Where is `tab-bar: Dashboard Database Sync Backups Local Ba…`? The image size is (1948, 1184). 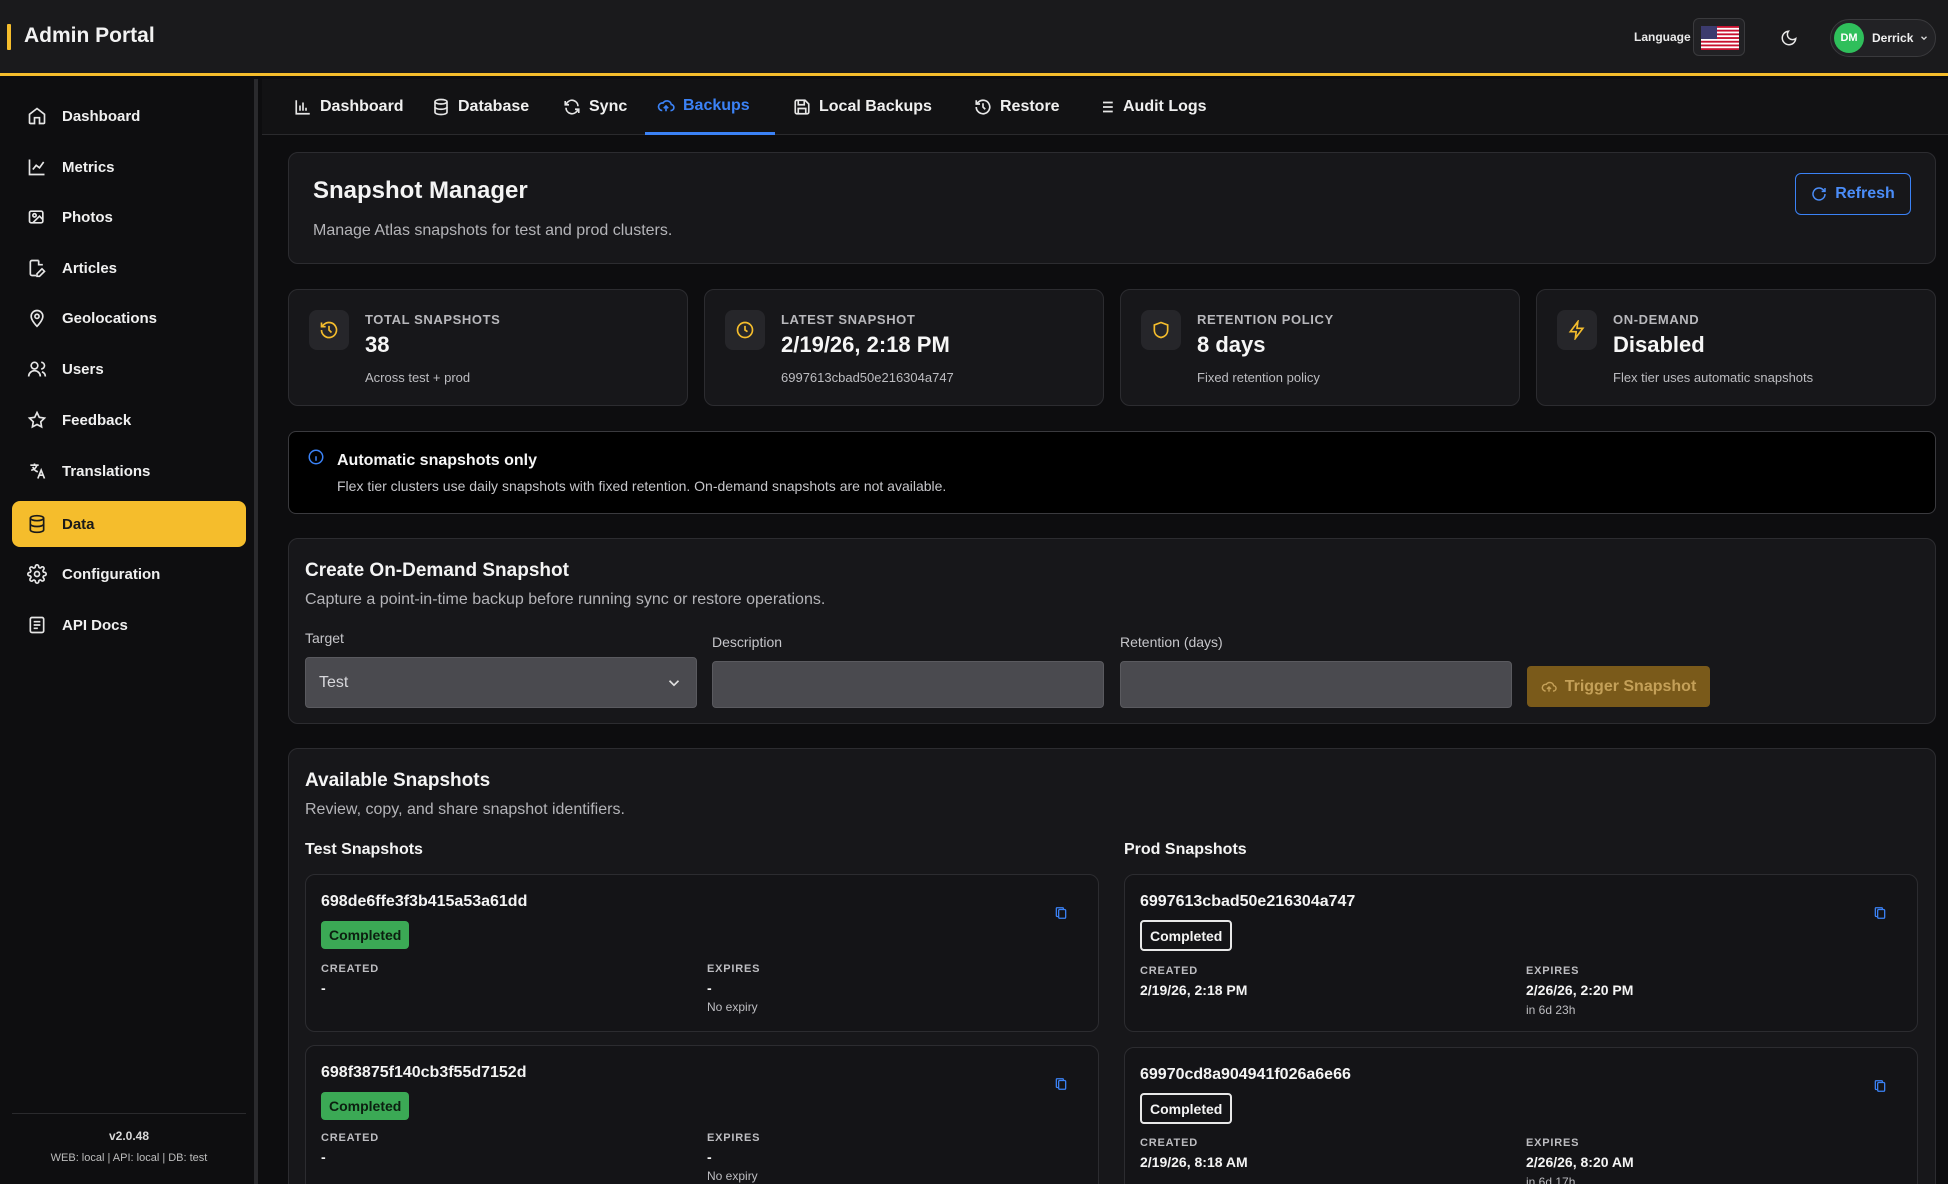 tab-bar: Dashboard Database Sync Backups Local Ba… is located at coordinates (1105, 107).